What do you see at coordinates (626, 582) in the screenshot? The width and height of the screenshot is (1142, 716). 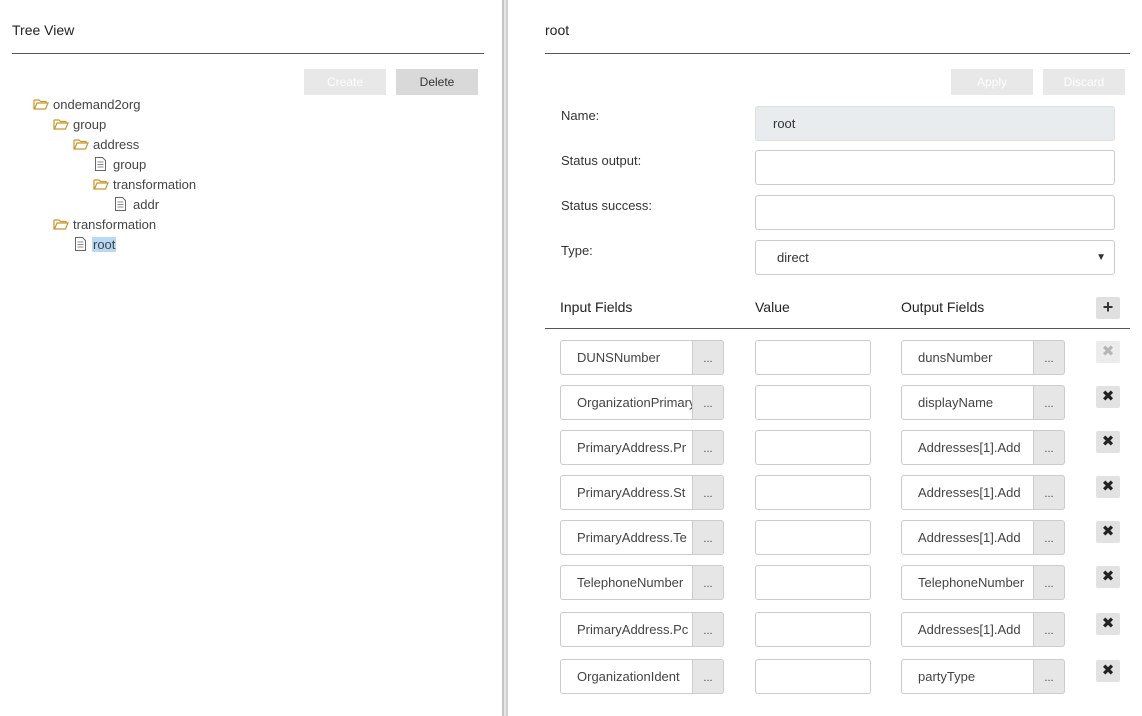 I see `input-field: TelephoneNumber` at bounding box center [626, 582].